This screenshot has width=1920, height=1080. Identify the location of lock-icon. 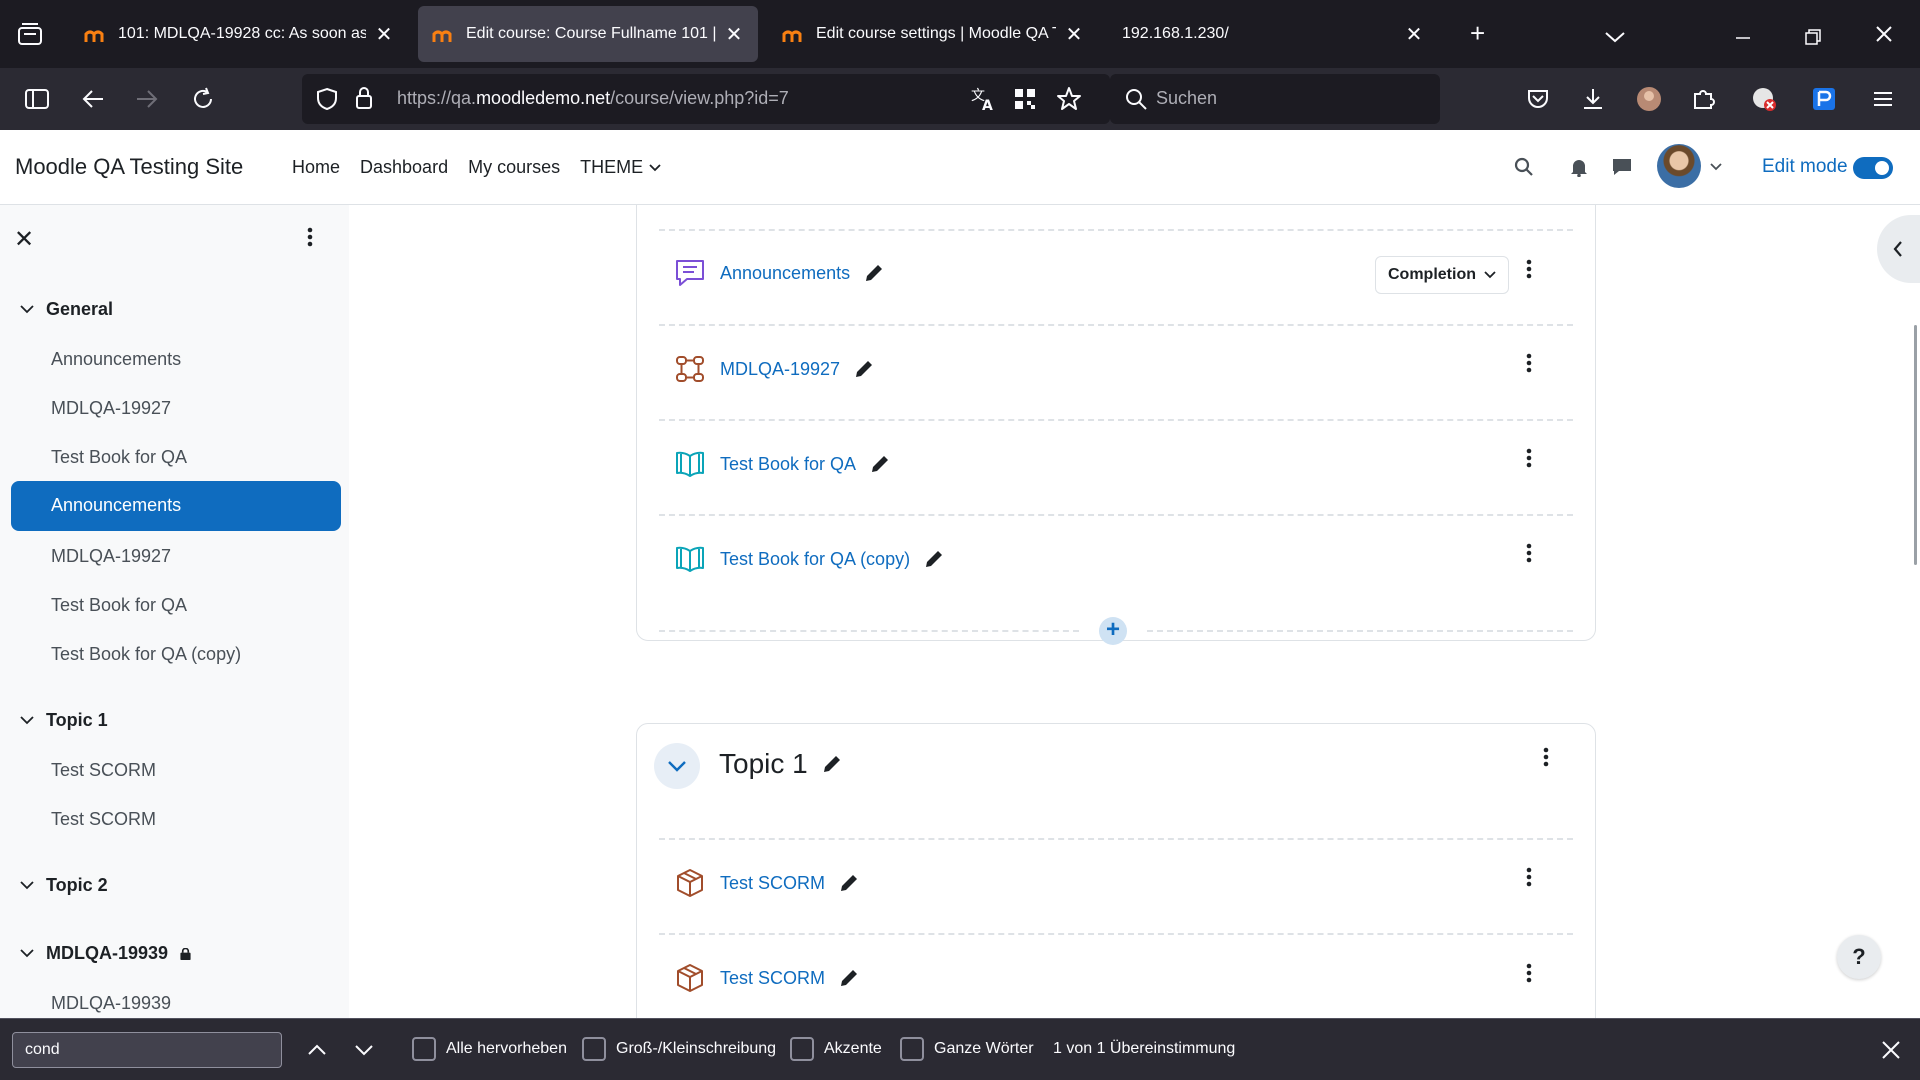
(364, 100).